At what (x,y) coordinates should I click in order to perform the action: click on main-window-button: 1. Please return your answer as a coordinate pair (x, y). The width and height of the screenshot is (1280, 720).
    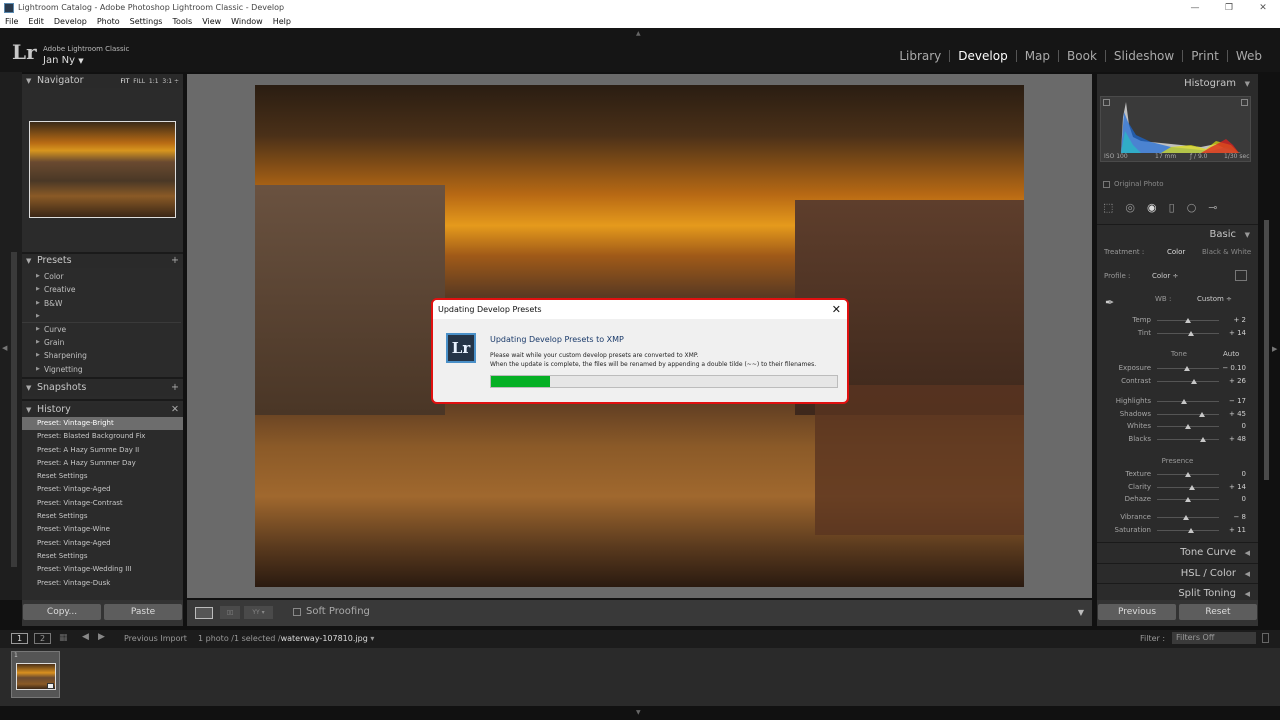
    Looking at the image, I should click on (19, 638).